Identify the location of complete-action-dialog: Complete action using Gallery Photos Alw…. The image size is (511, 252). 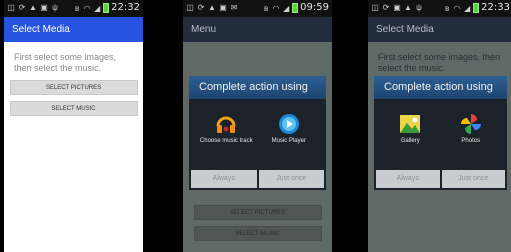
(440, 133).